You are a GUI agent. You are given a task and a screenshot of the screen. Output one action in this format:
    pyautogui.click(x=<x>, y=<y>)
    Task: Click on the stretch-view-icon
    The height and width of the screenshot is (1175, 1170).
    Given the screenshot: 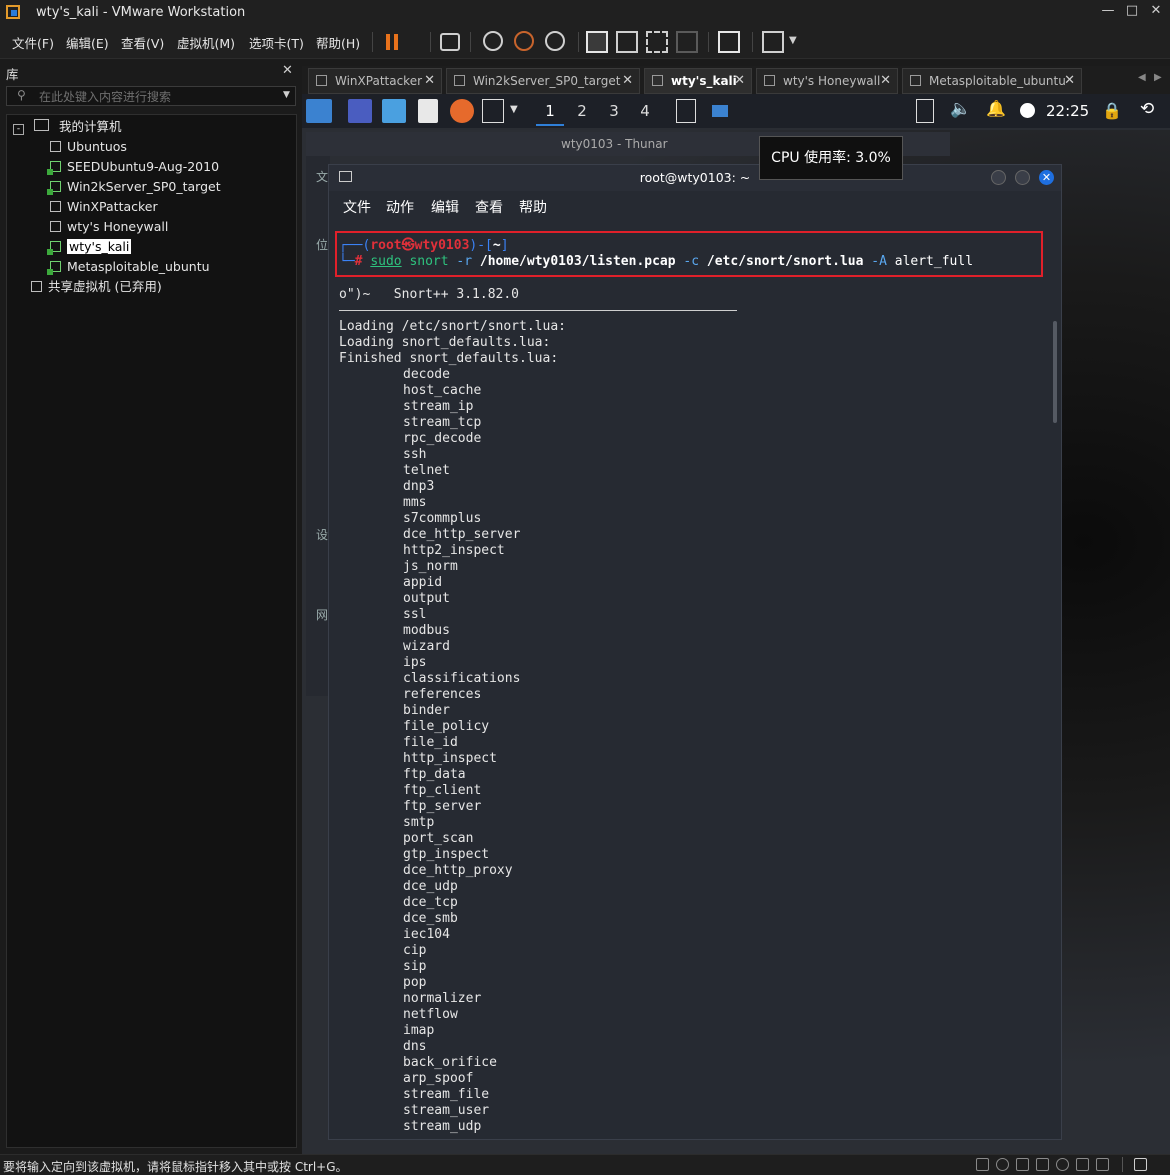 What is the action you would take?
    pyautogui.click(x=773, y=42)
    